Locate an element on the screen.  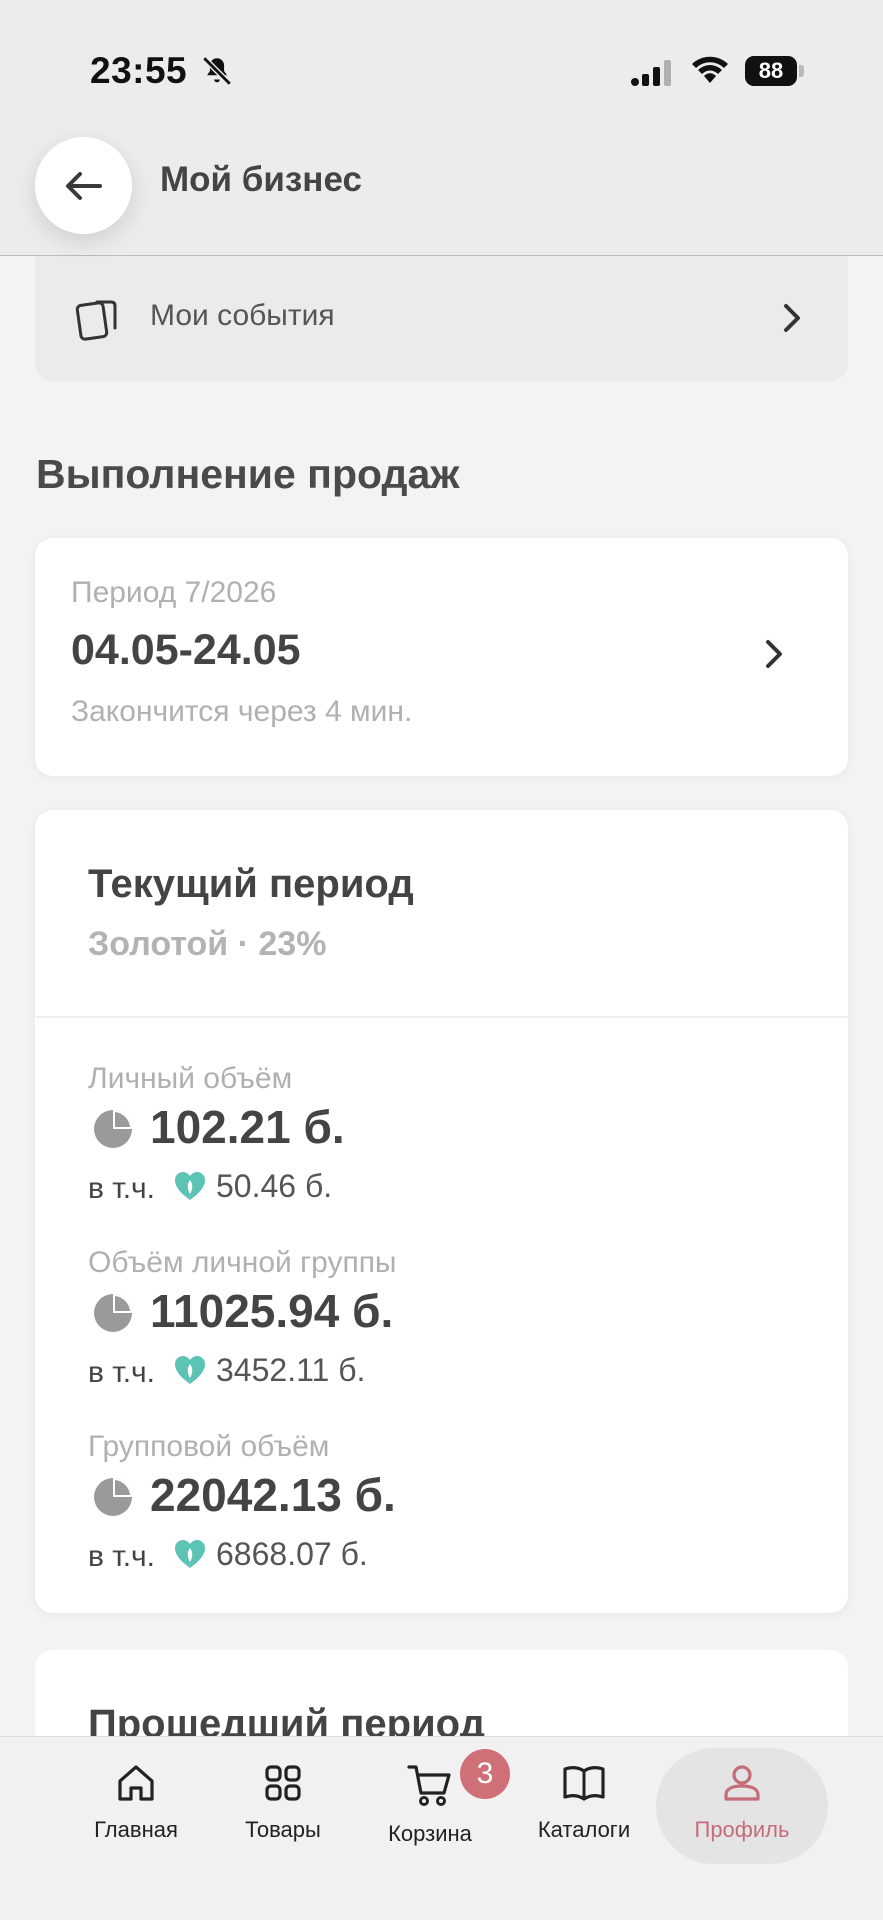
metric-label: Объём личной группы is located at coordinates (242, 1262).